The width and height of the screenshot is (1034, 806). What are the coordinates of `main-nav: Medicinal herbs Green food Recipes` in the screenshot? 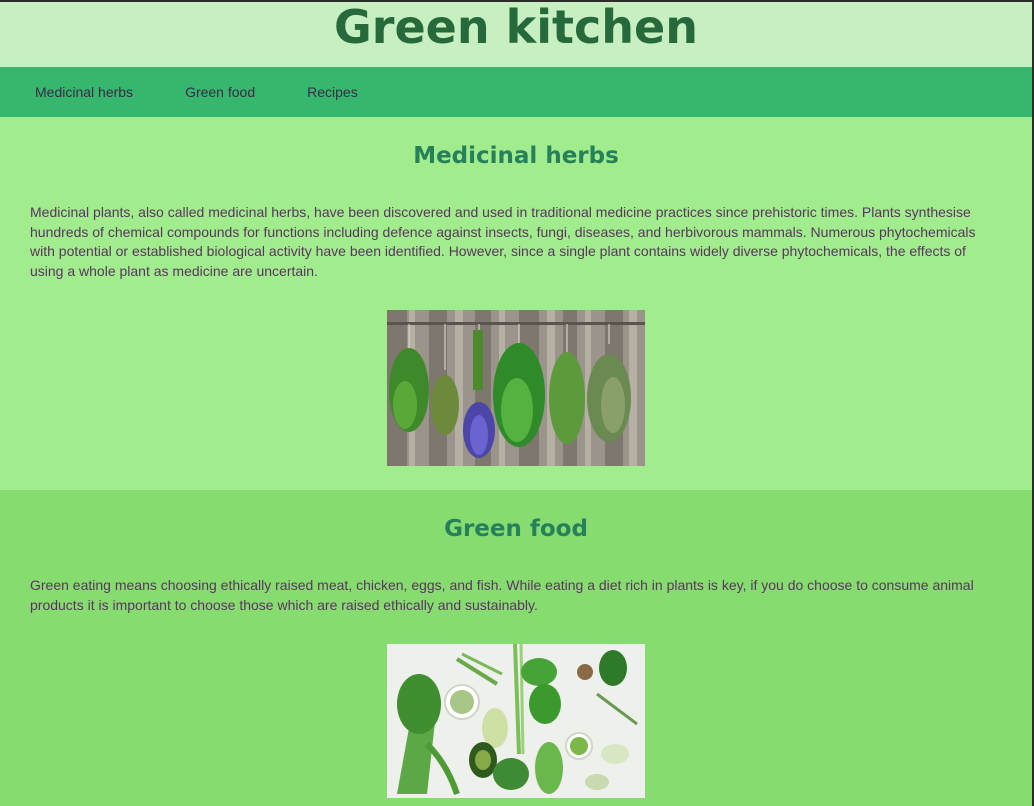 It's located at (516, 92).